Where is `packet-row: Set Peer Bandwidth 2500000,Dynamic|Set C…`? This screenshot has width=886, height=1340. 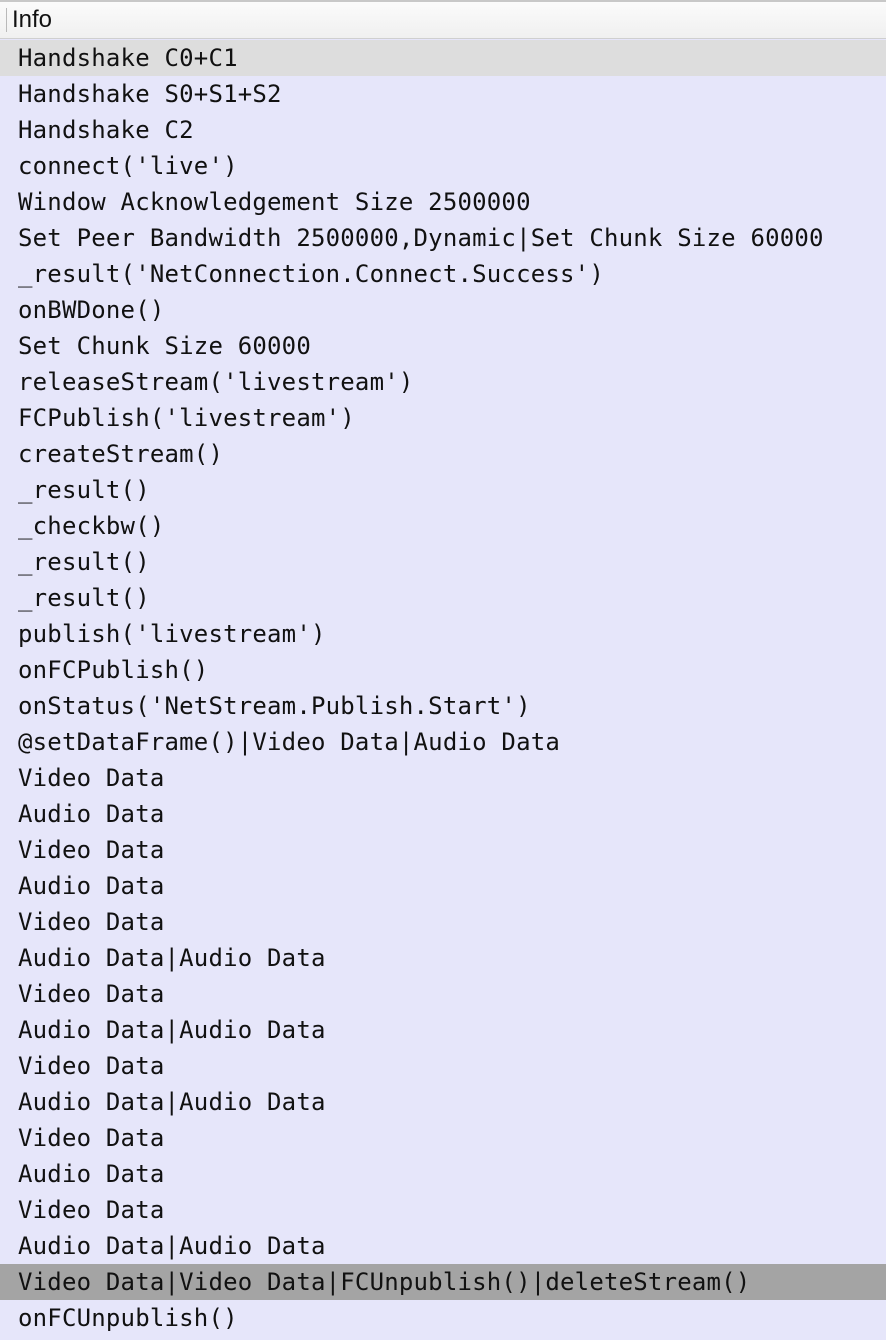
packet-row: Set Peer Bandwidth 2500000,Dynamic|Set C… is located at coordinates (443, 238).